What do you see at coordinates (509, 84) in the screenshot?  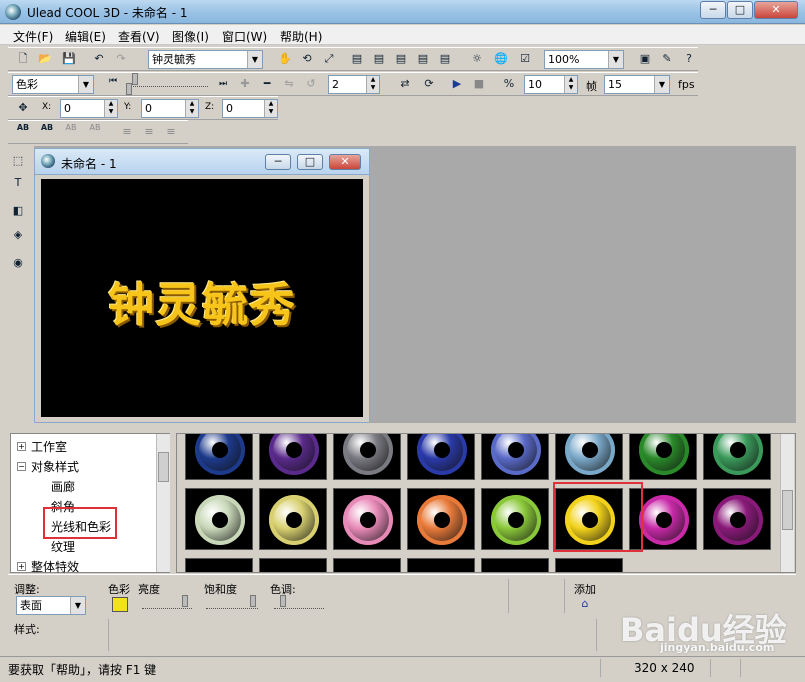 I see `percent-icon: %` at bounding box center [509, 84].